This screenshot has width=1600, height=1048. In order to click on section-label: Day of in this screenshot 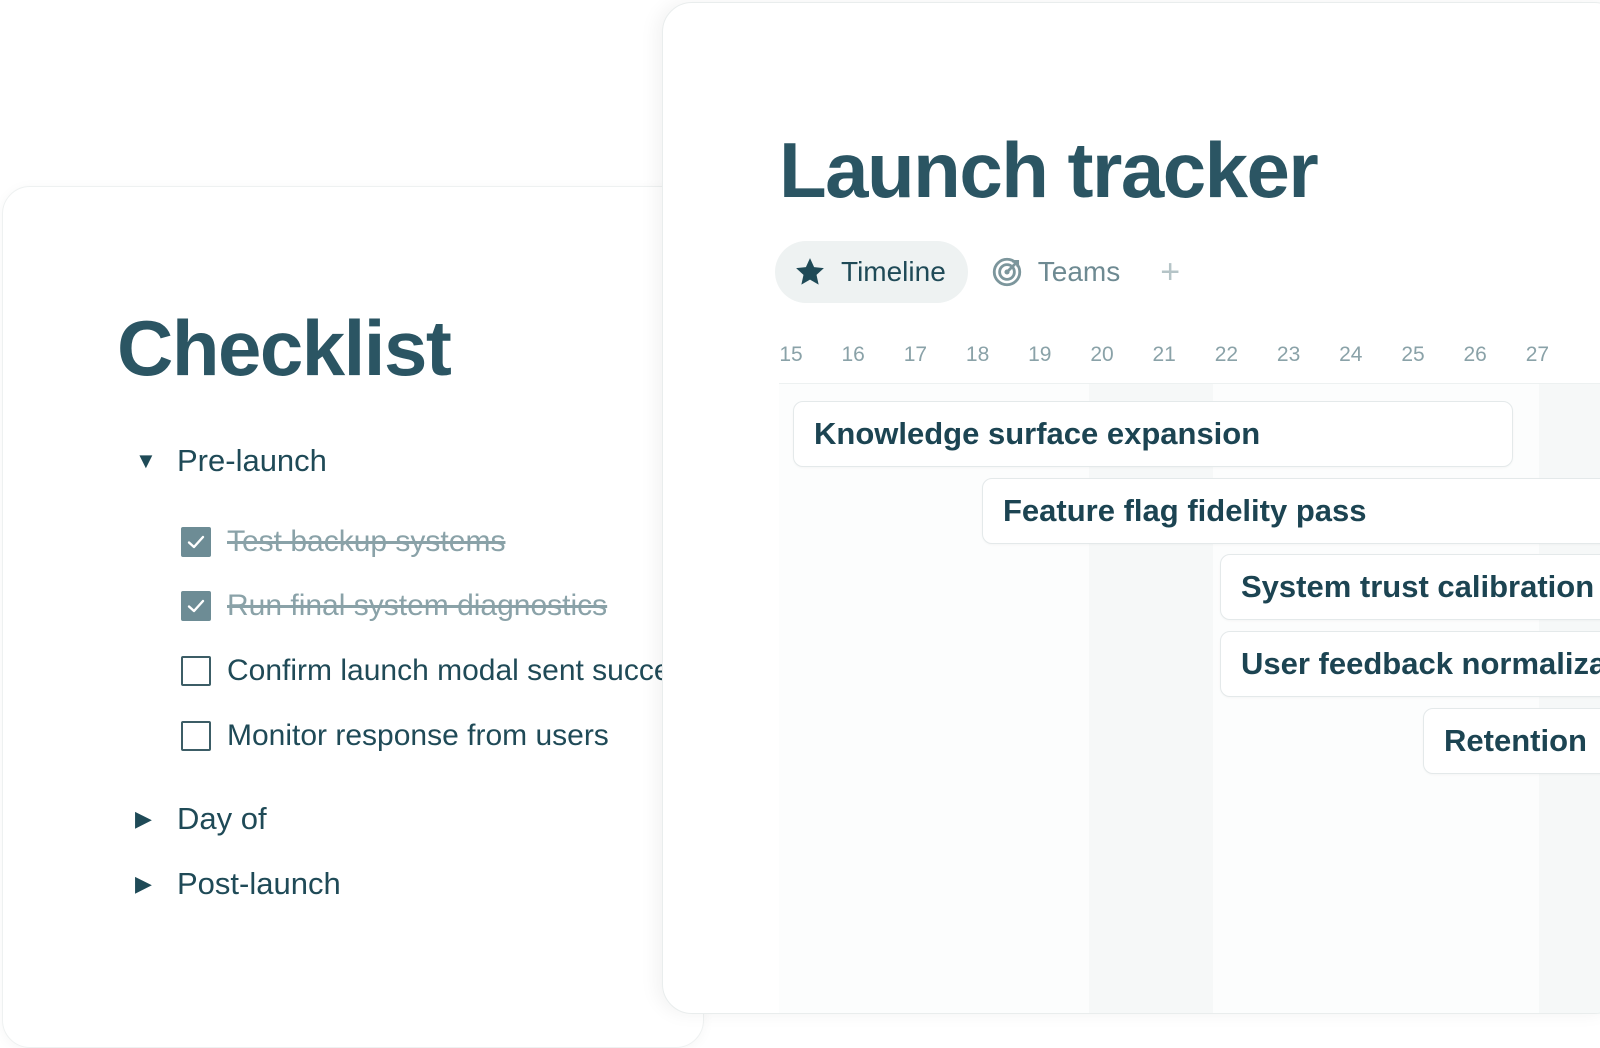, I will do `click(222, 818)`.